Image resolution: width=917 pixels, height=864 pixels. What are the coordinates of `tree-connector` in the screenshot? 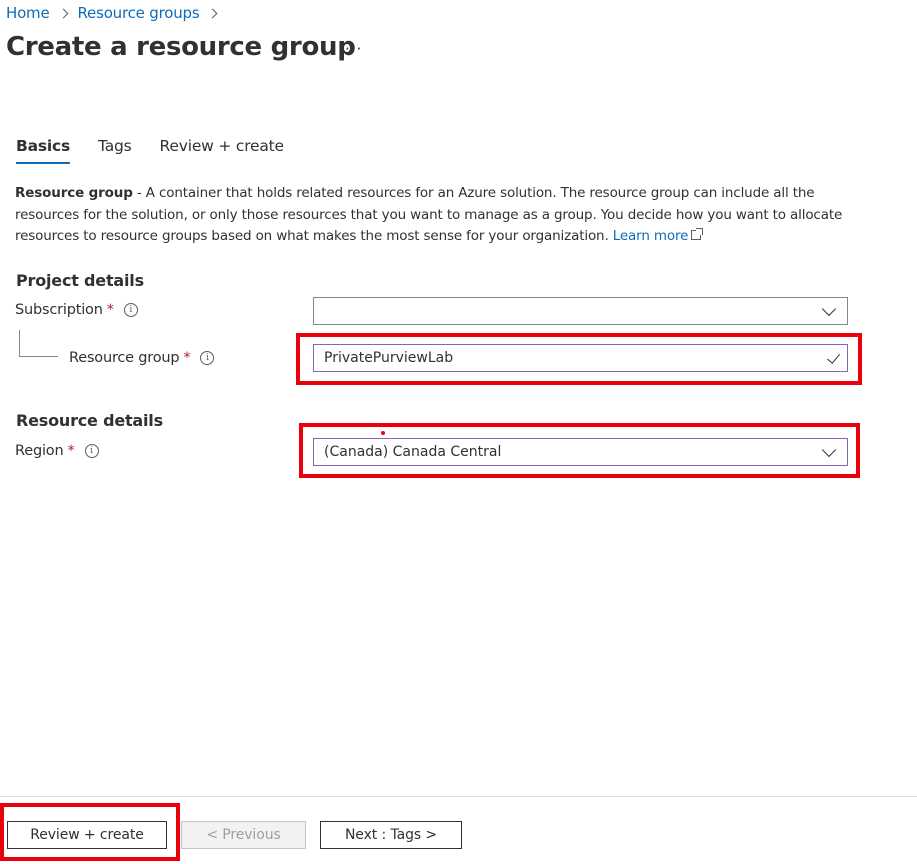 It's located at (38, 343).